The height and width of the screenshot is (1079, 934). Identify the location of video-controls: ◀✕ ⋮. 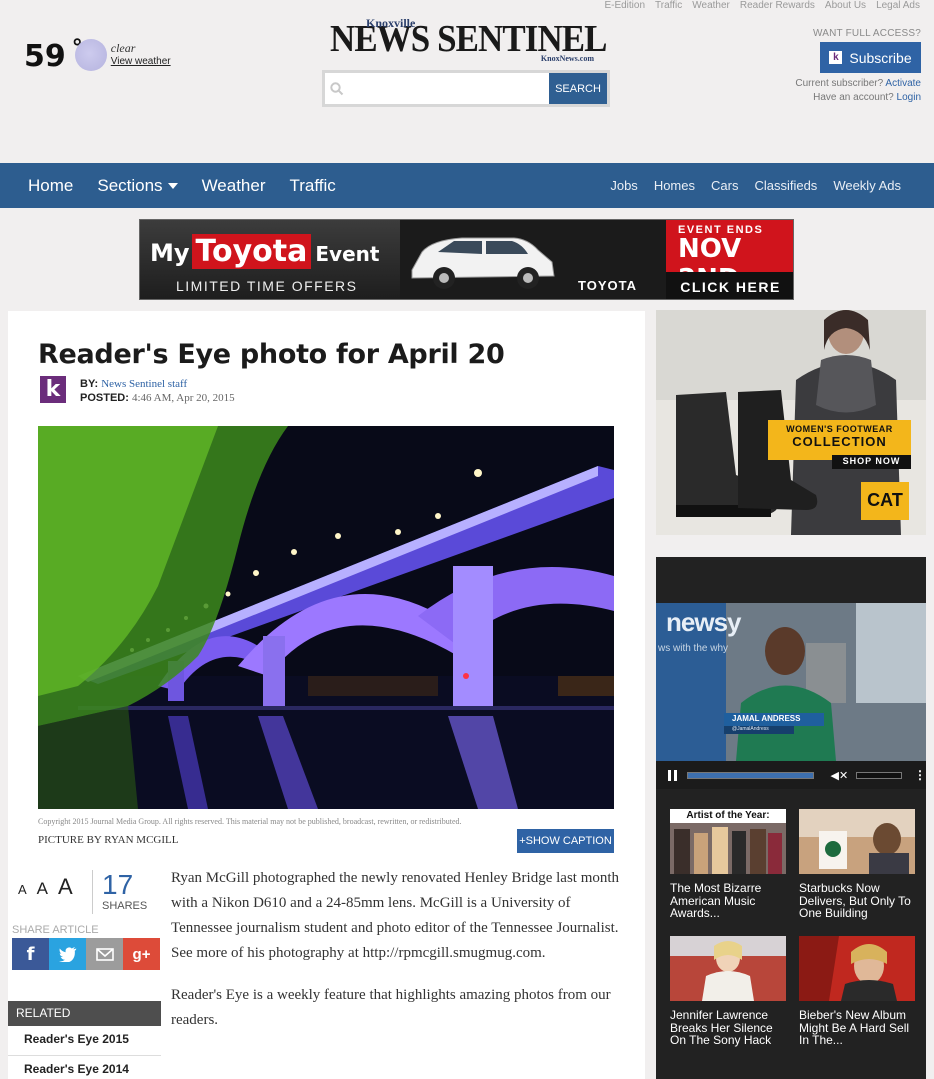
(791, 775).